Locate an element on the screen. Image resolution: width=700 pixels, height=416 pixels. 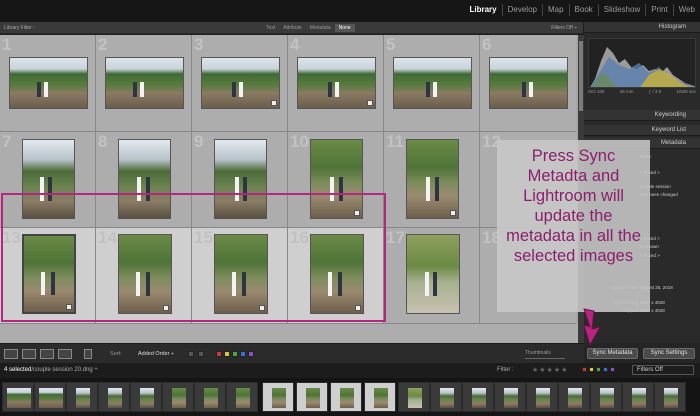
sort-label: Sort: is located at coordinates (116, 354).